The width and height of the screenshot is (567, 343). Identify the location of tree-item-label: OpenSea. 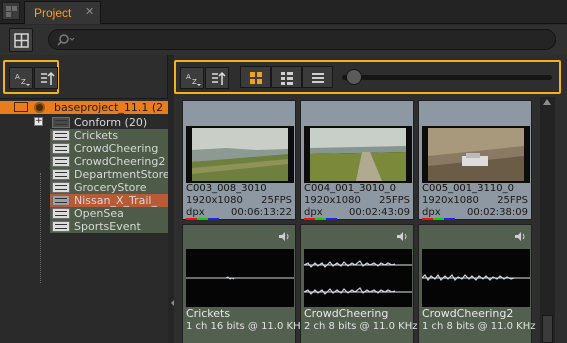
(99, 213).